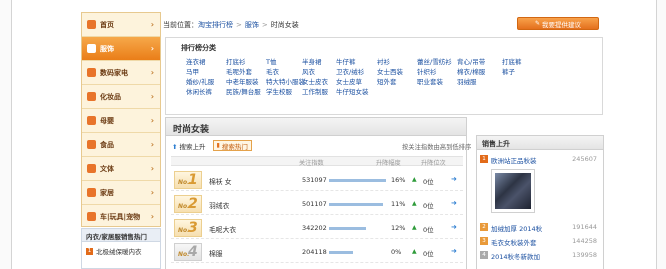  What do you see at coordinates (433, 163) in the screenshot?
I see `column-header-rank-change: 升降位次` at bounding box center [433, 163].